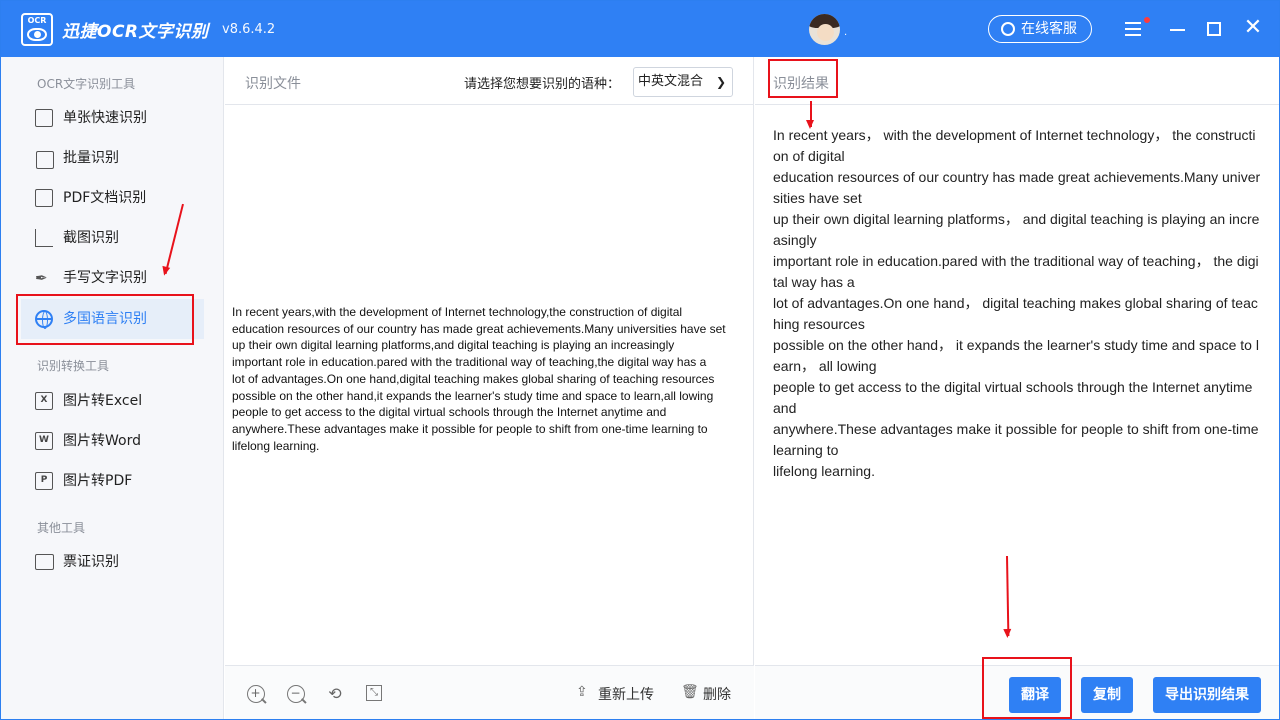  I want to click on source-panel-title: 识别文件, so click(273, 84).